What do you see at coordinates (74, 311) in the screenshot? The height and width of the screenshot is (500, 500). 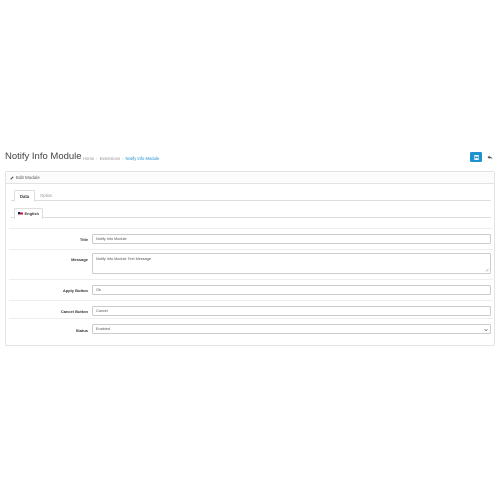 I see `cancel-button-label: Cancel Button` at bounding box center [74, 311].